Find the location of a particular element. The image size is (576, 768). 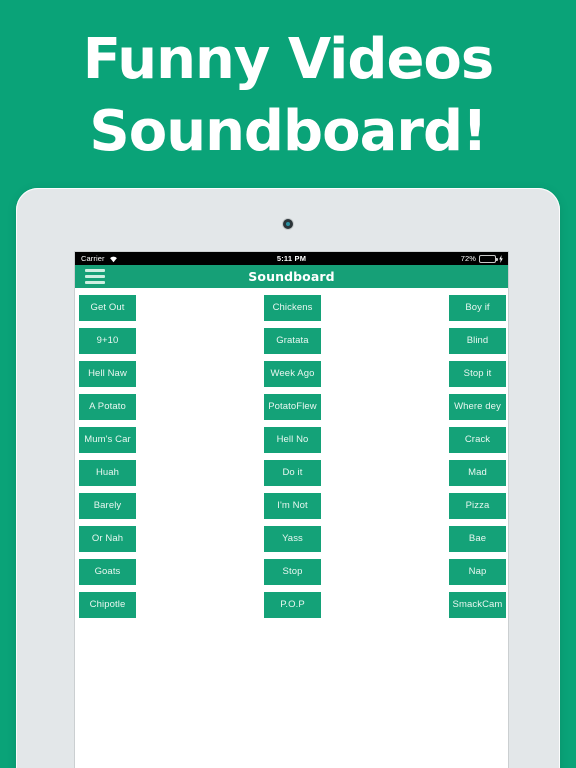

app-title: Soundboard is located at coordinates (291, 276).